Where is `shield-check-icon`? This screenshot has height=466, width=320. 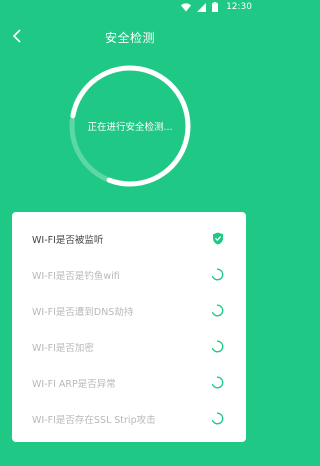
shield-check-icon is located at coordinates (218, 239).